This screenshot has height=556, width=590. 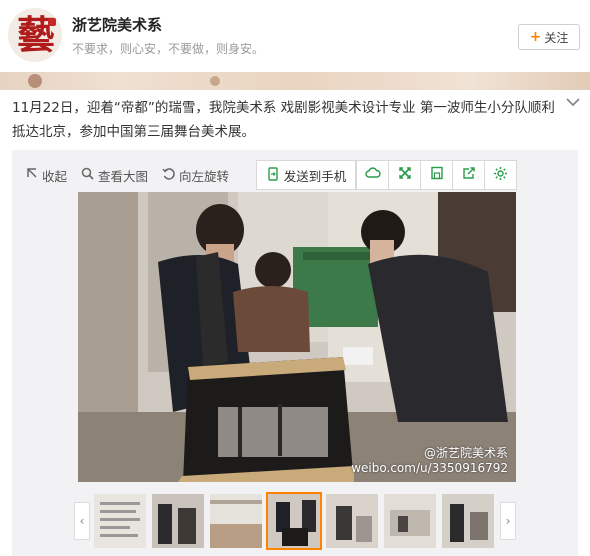 I want to click on view-large-button: 查看大图, so click(x=114, y=175).